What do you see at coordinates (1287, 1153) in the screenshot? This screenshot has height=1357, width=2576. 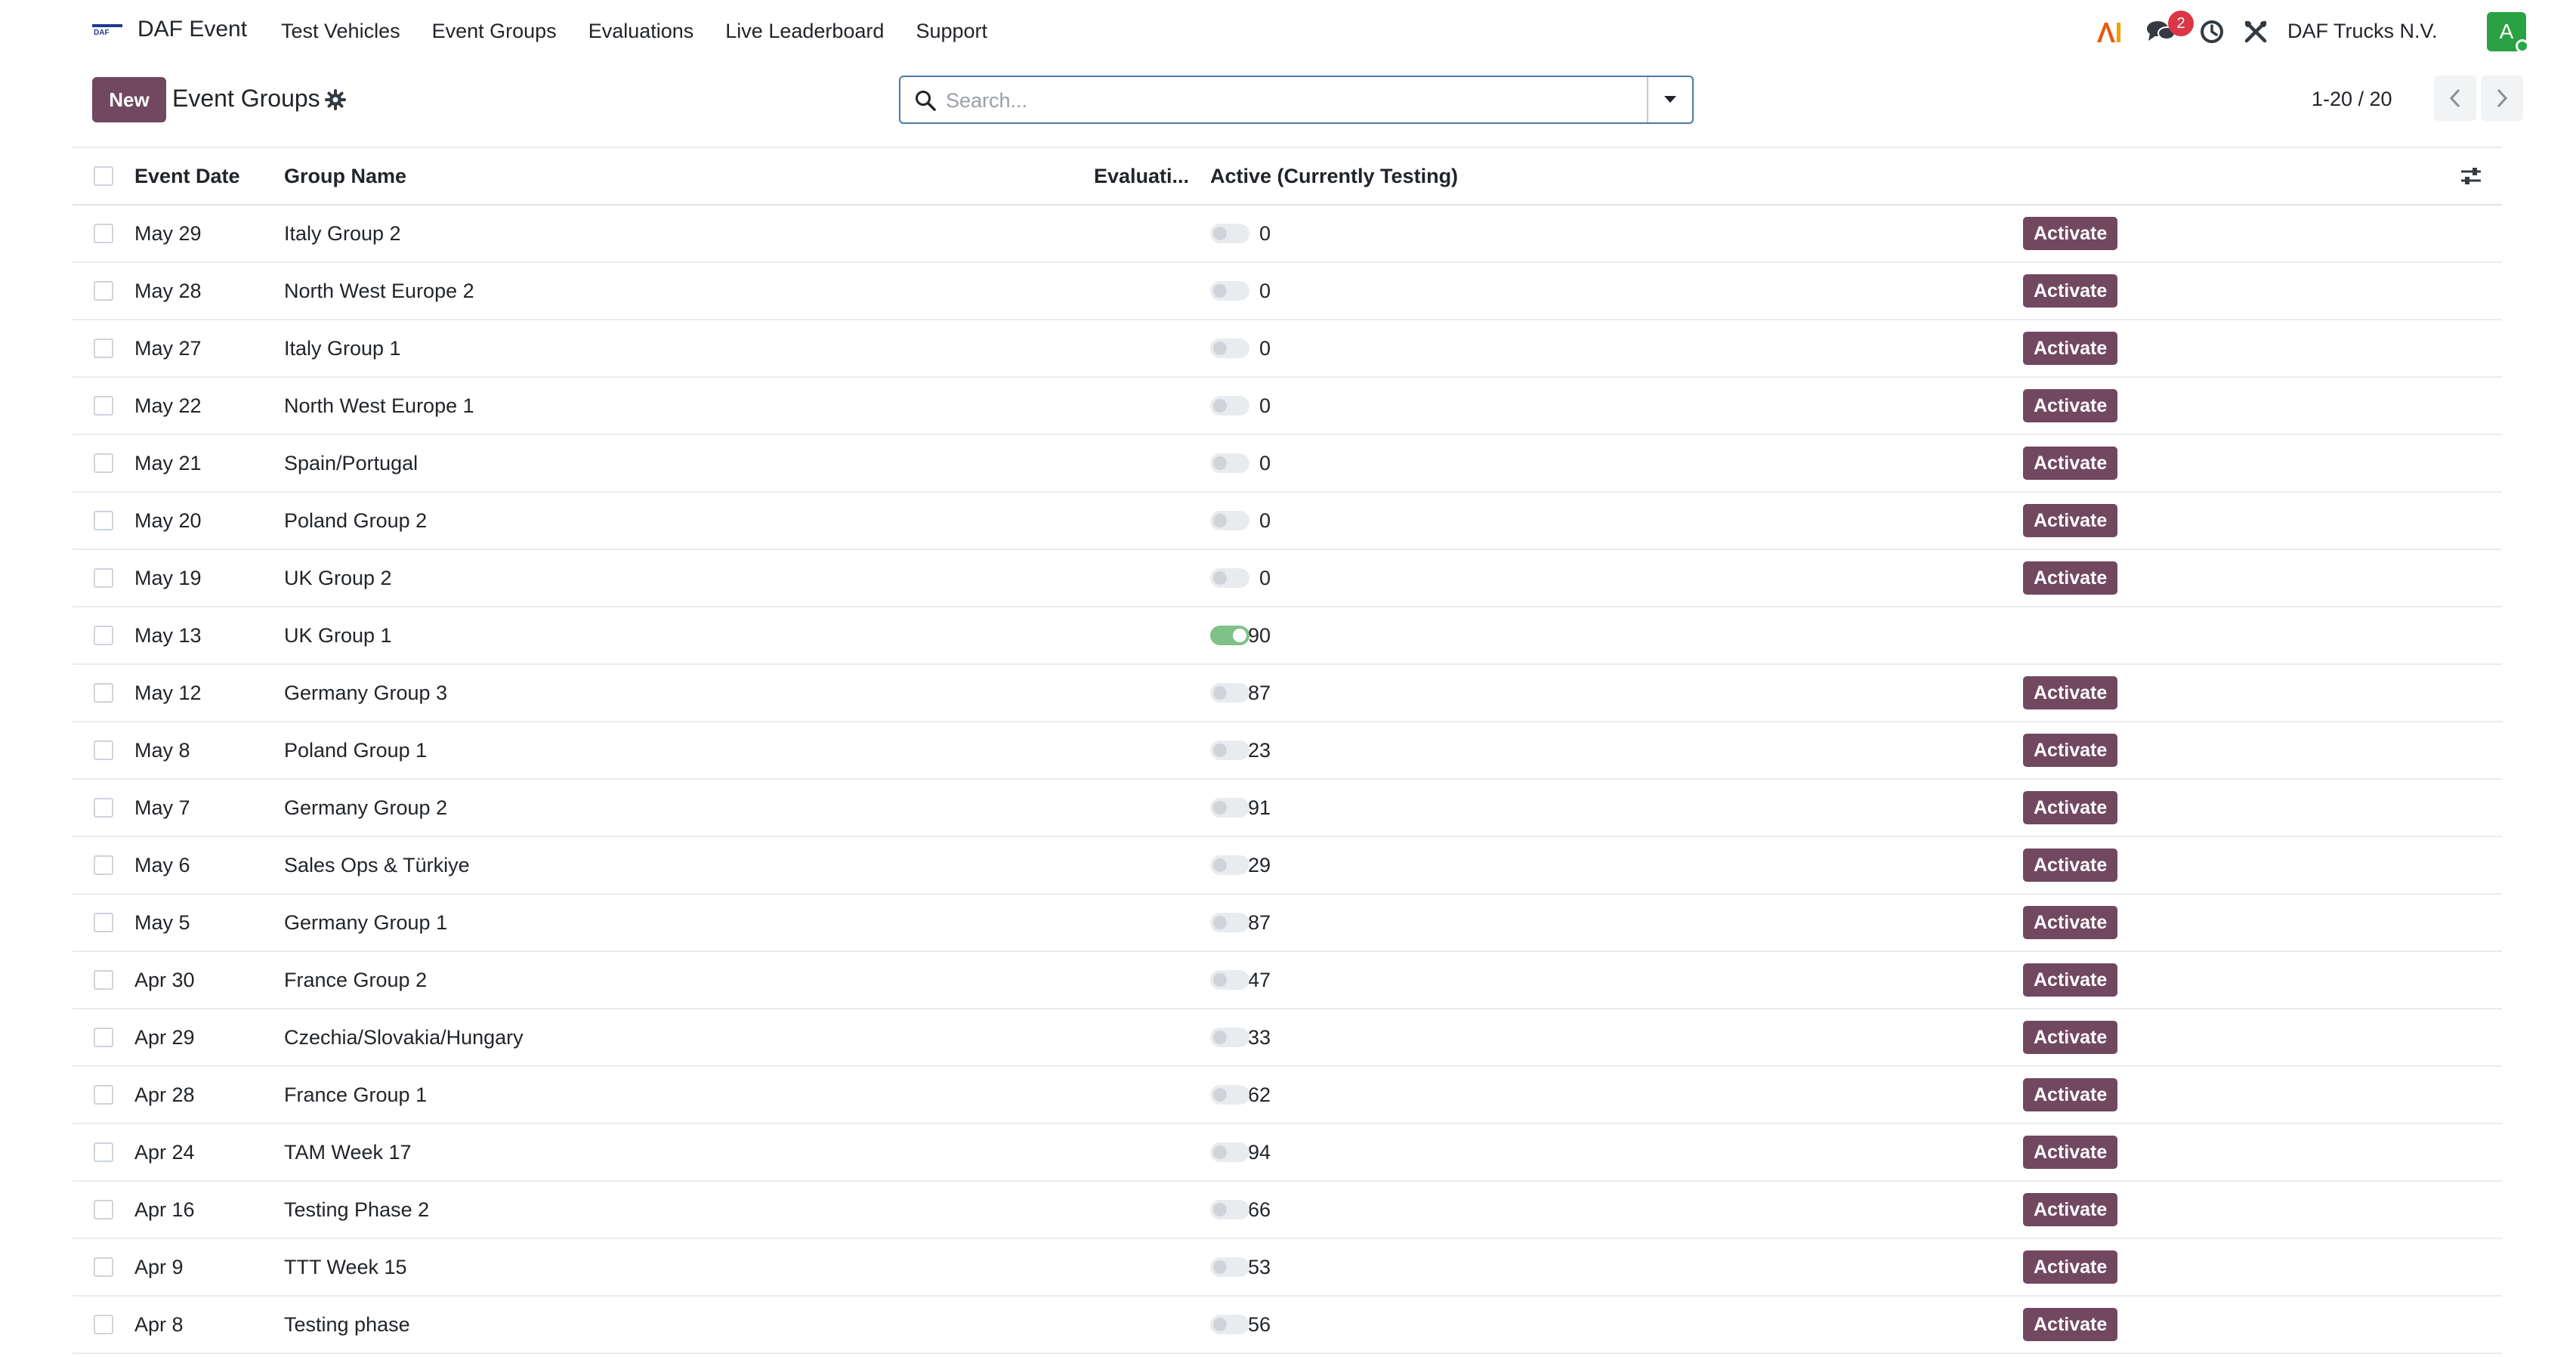 I see `table-row: Apr 24 TAM Week 17 394 Activate` at bounding box center [1287, 1153].